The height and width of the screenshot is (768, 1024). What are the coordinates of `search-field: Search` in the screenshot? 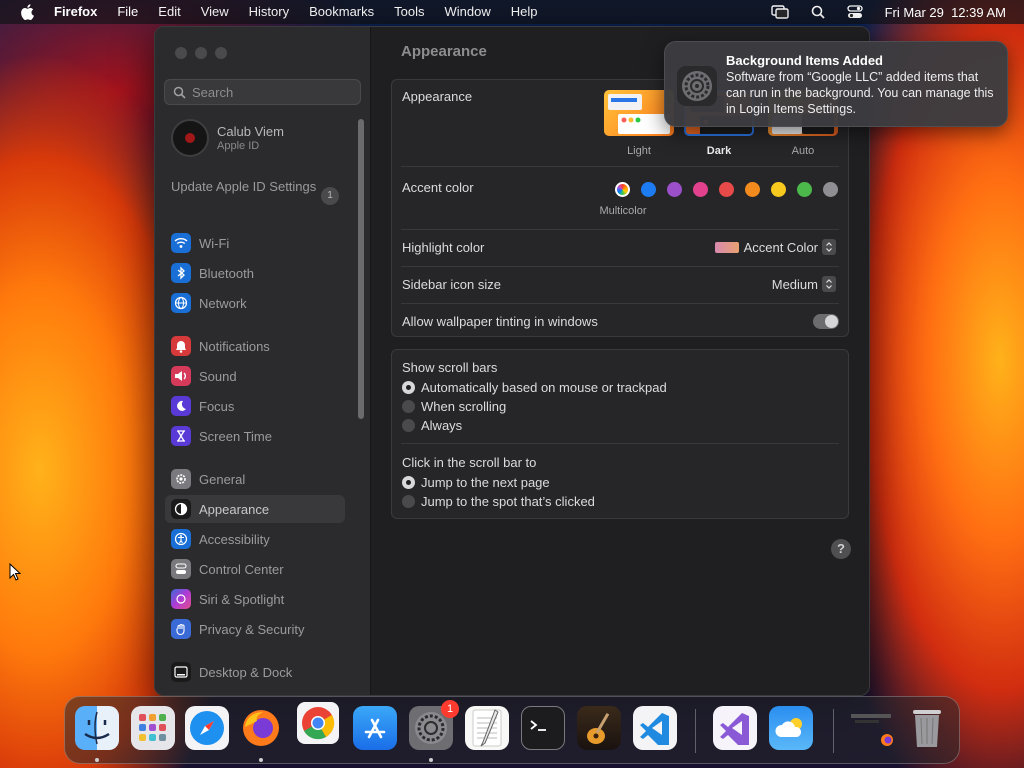 It's located at (262, 92).